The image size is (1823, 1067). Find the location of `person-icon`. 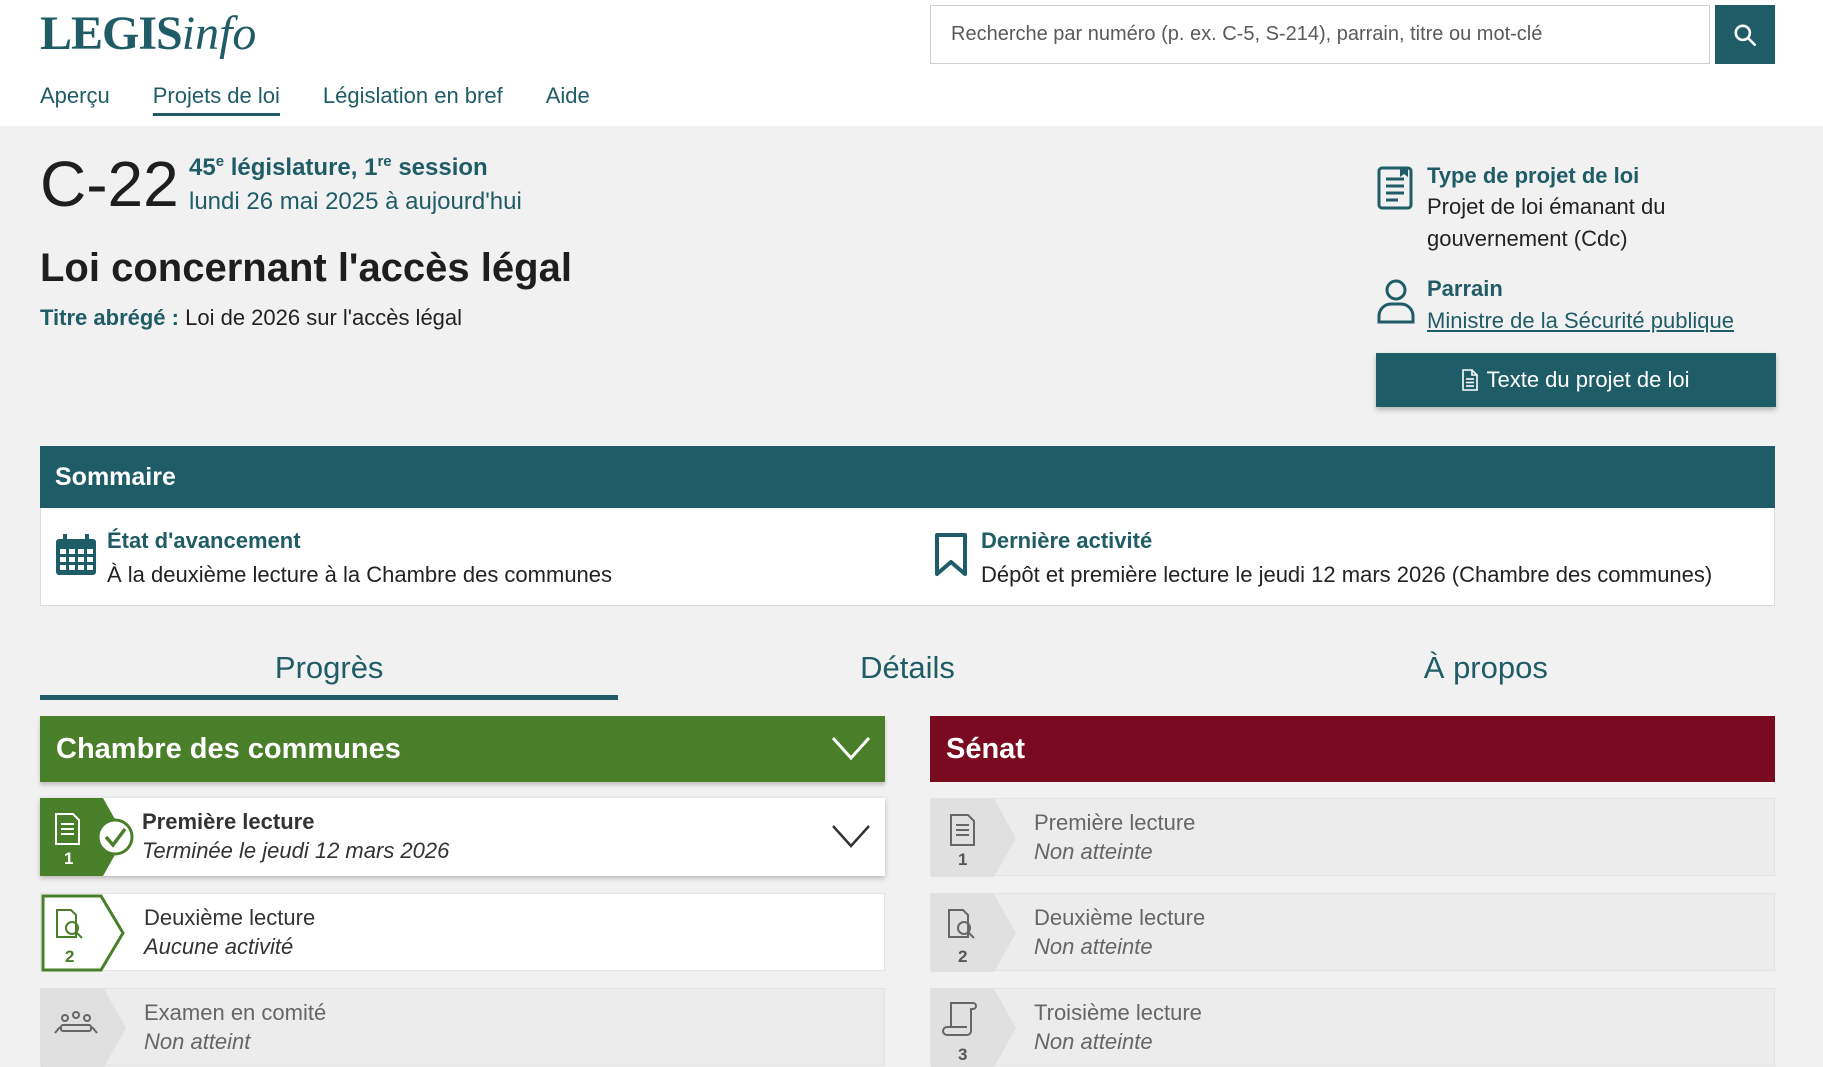

person-icon is located at coordinates (1396, 301).